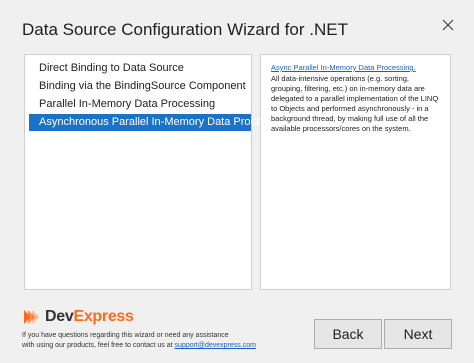 The width and height of the screenshot is (474, 363). What do you see at coordinates (59, 316) in the screenshot?
I see `logo-dev: Dev` at bounding box center [59, 316].